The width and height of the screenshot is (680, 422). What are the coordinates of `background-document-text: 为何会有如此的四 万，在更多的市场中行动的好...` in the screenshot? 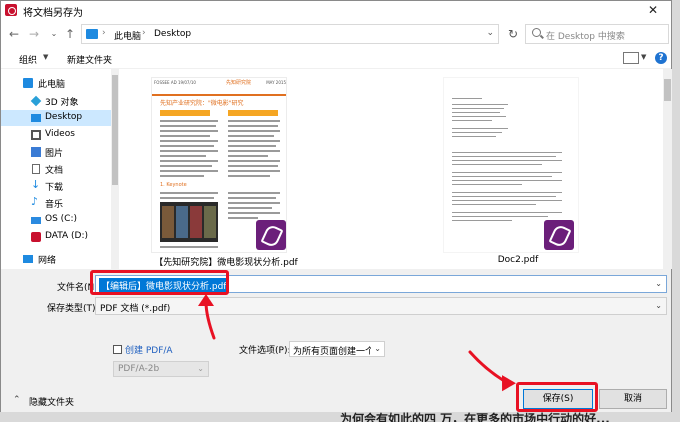 It's located at (475, 417).